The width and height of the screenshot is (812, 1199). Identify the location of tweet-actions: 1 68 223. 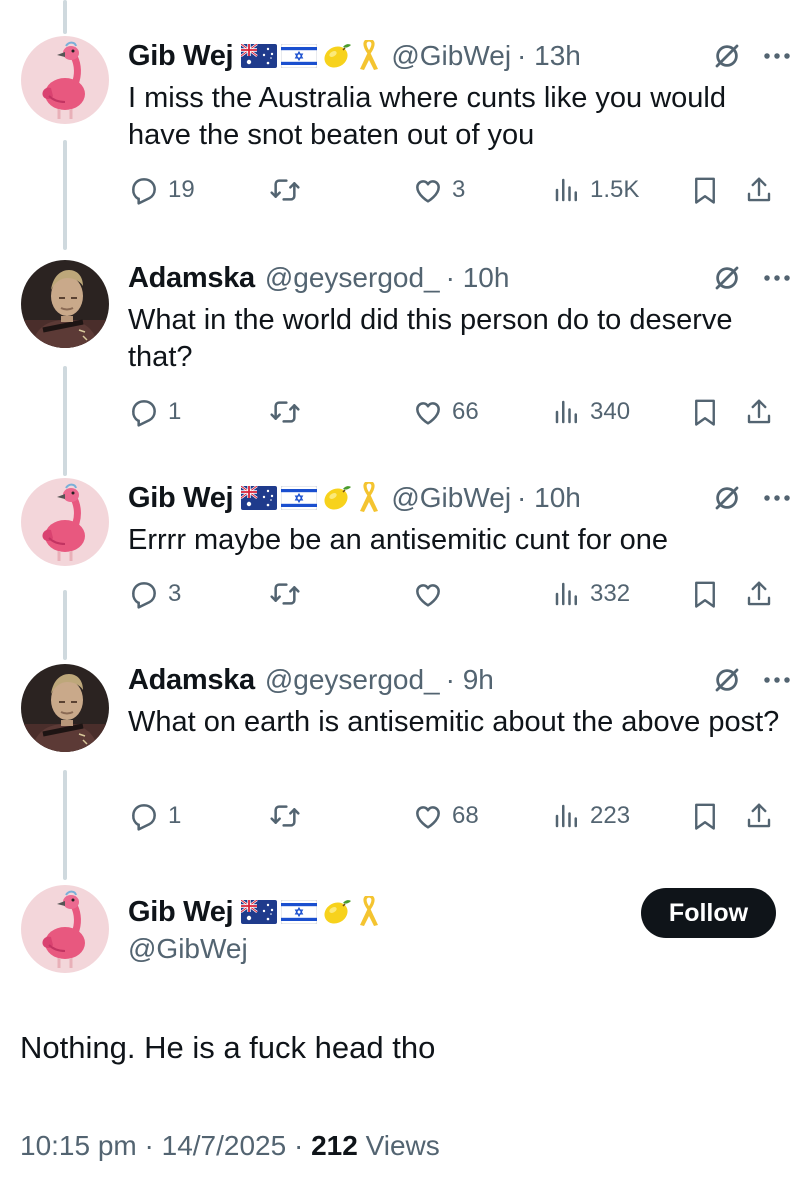
(458, 816).